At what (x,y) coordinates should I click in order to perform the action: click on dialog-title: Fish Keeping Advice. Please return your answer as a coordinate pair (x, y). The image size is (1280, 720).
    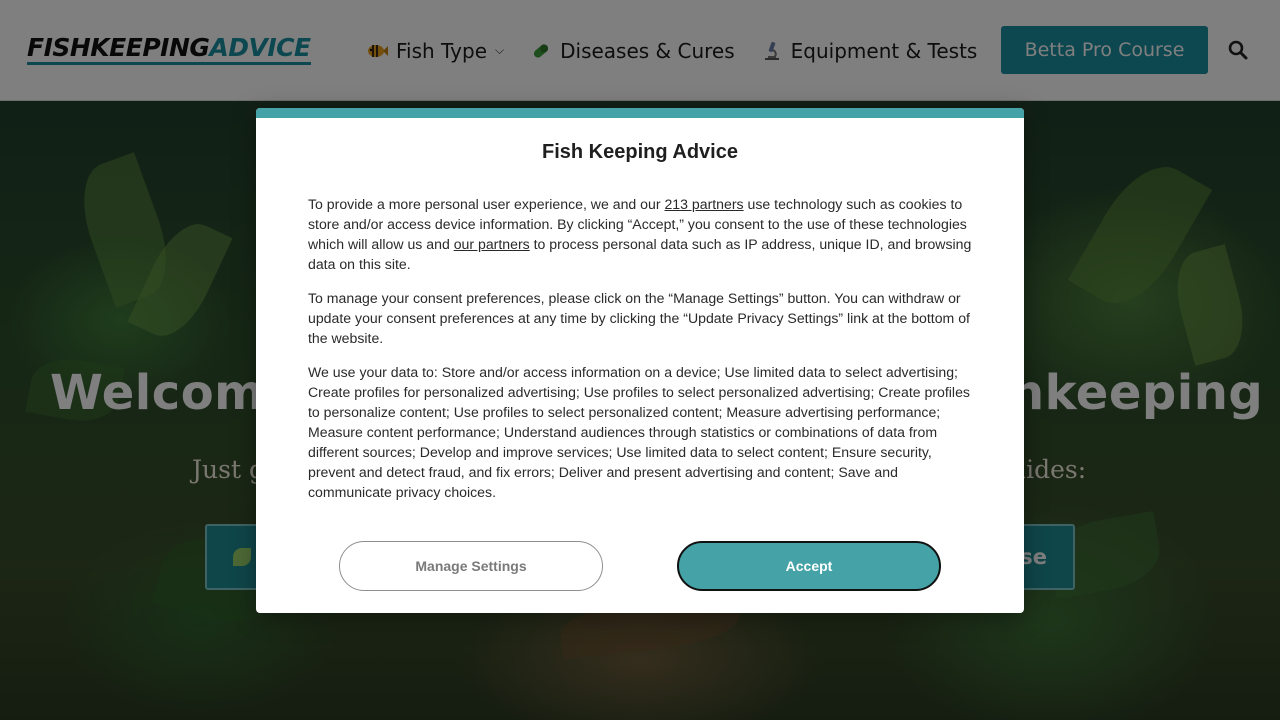
    Looking at the image, I should click on (640, 152).